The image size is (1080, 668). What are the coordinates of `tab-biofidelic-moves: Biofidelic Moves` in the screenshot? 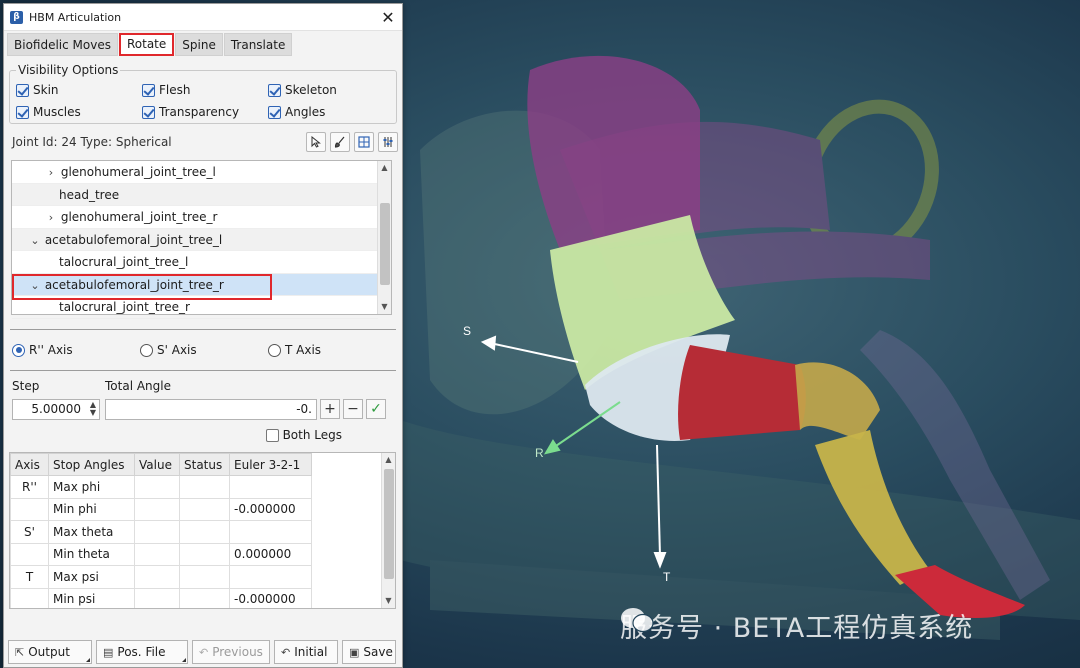 It's located at (62, 44).